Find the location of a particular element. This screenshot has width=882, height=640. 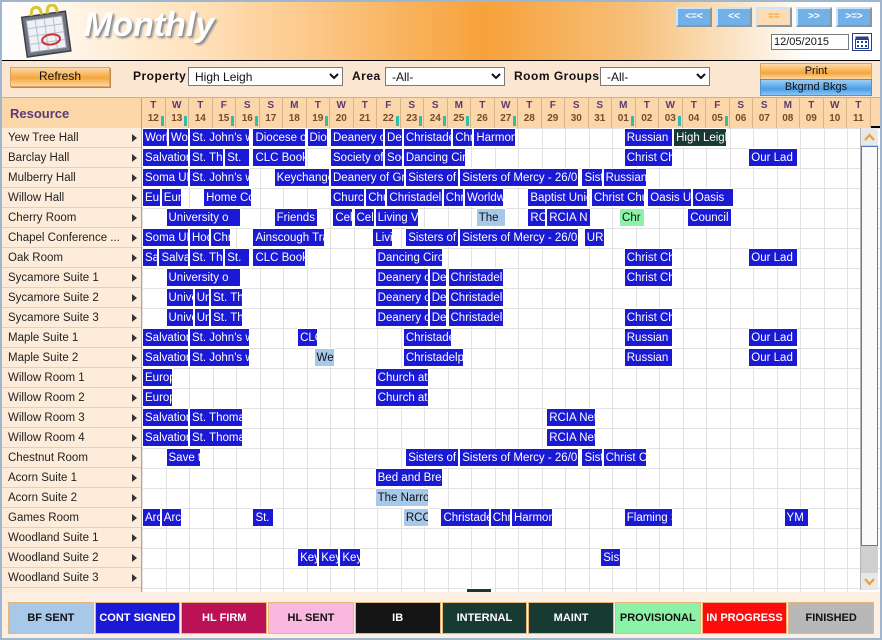

day-header-29: F 29 is located at coordinates (553, 113).